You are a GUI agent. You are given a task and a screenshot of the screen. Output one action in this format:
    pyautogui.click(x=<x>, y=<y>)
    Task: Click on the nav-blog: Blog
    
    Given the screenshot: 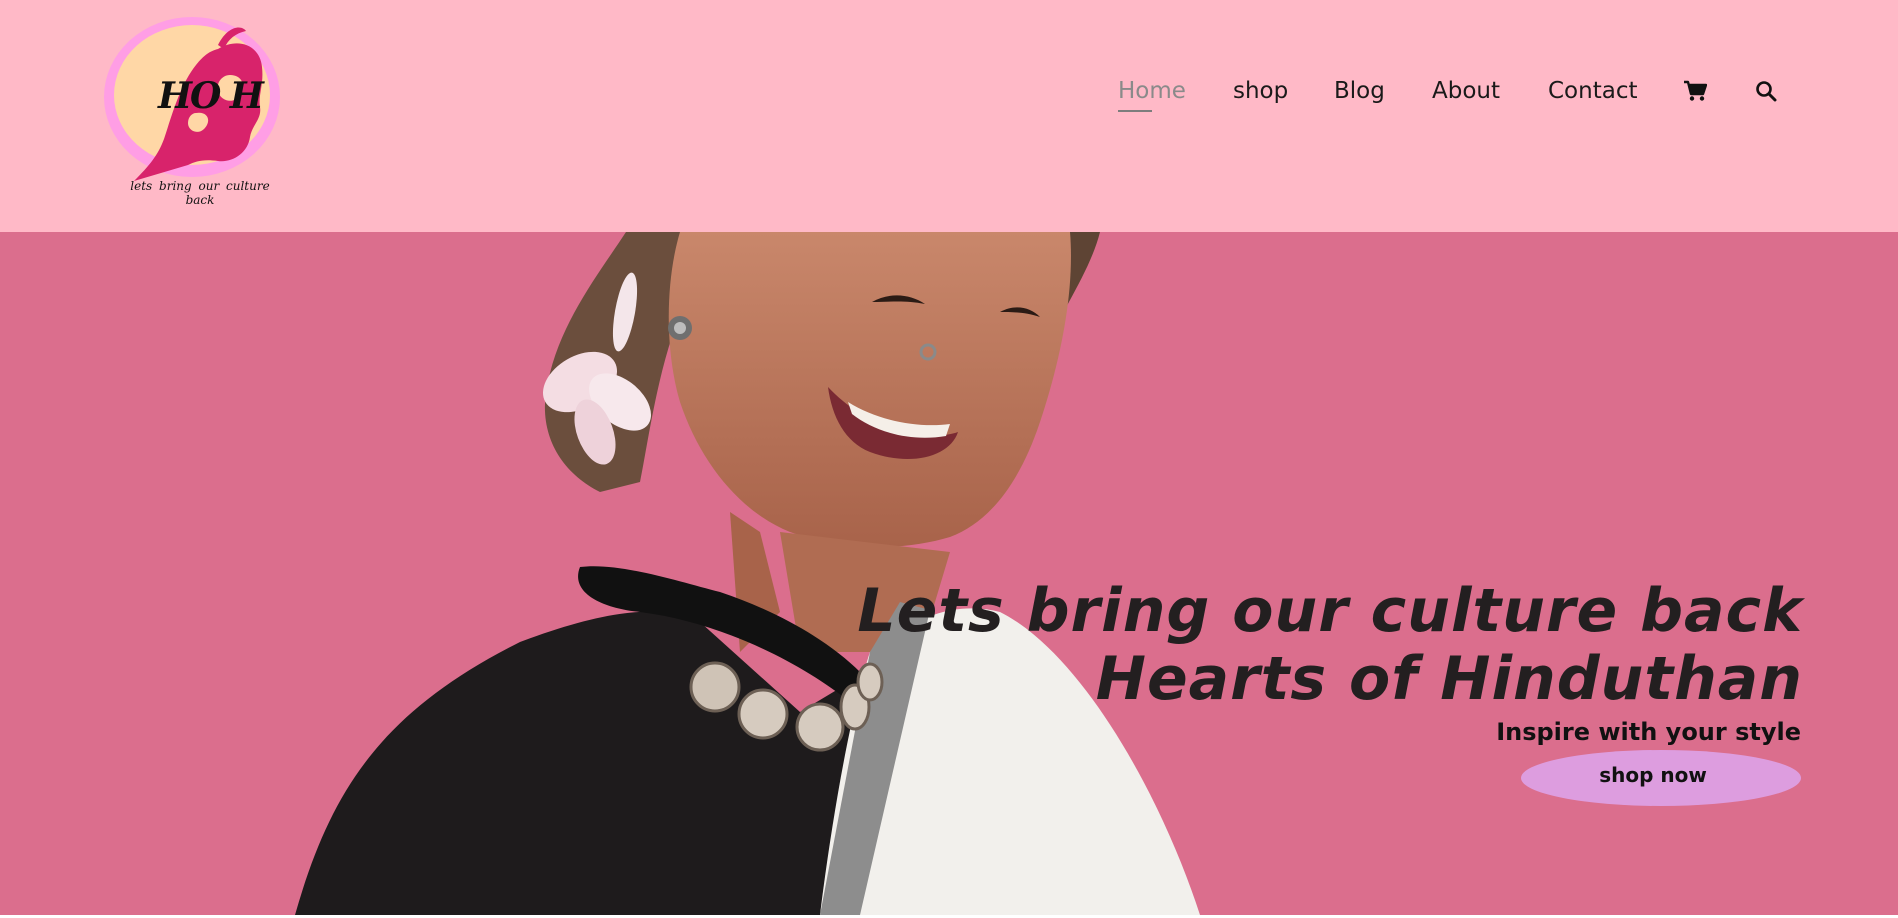 What is the action you would take?
    pyautogui.click(x=1359, y=91)
    